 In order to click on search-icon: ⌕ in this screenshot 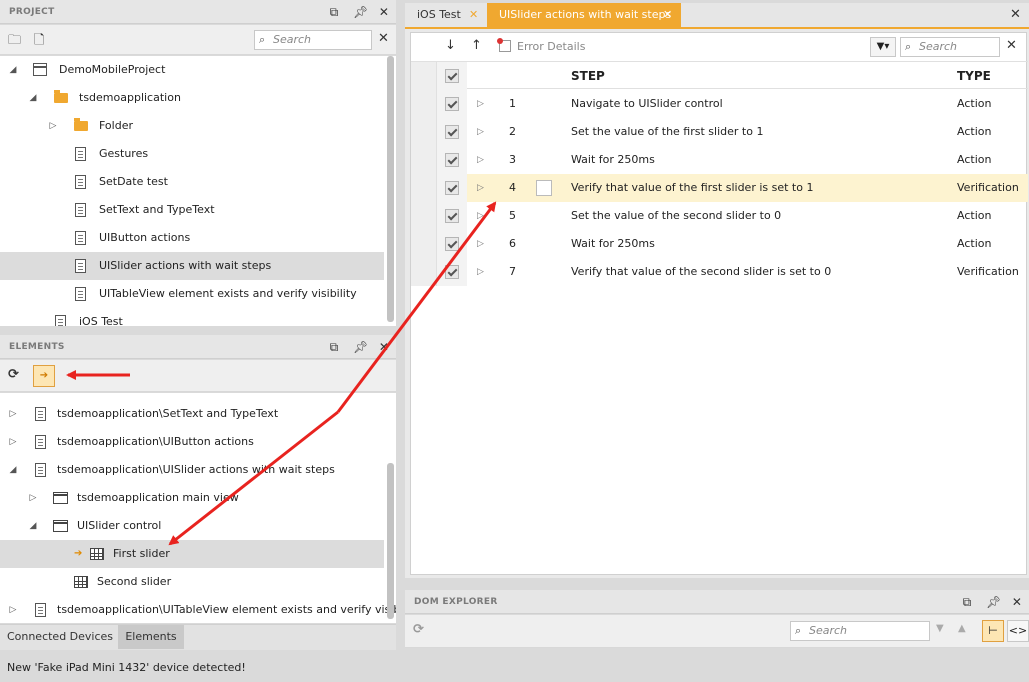, I will do `click(798, 630)`.